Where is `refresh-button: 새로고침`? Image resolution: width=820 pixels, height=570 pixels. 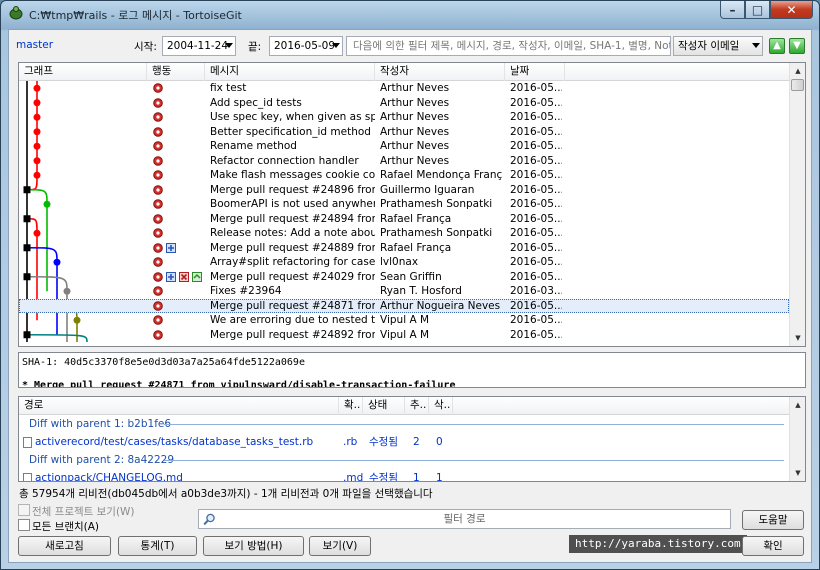
refresh-button: 새로고침 is located at coordinates (64, 546).